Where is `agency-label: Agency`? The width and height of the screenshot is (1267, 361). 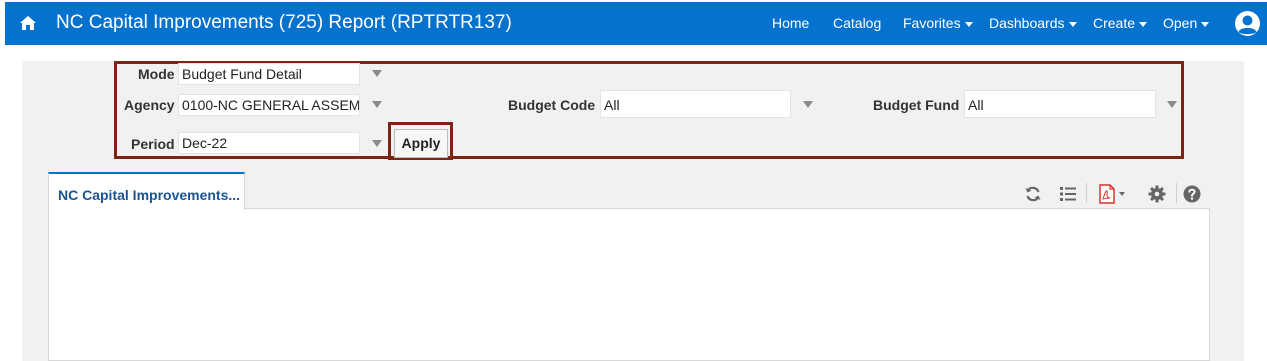
agency-label: Agency is located at coordinates (149, 105).